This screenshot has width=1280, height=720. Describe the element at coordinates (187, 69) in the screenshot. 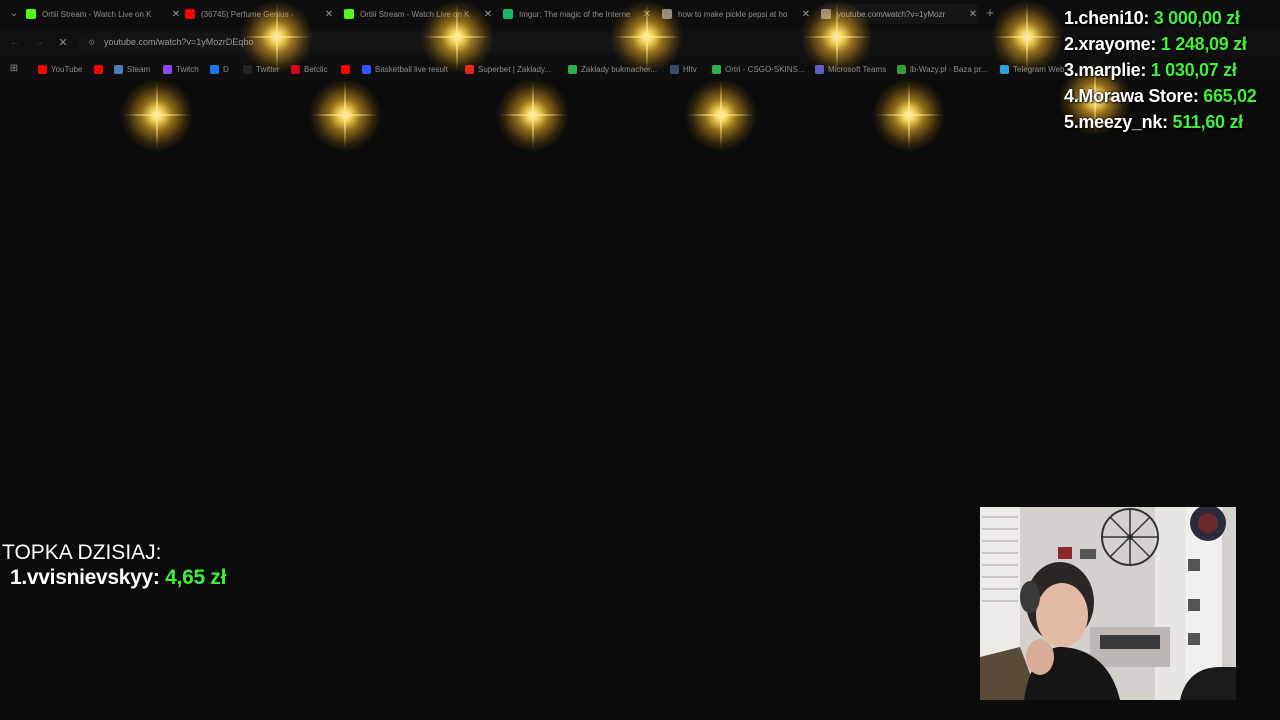

I see `bookmark-label: Twitch` at that location.